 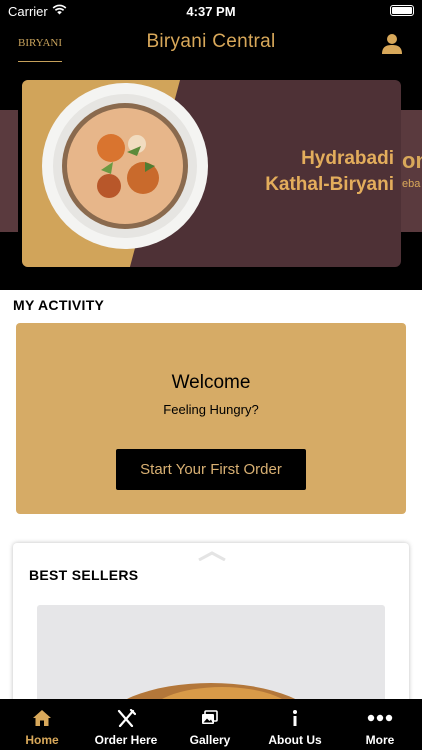 What do you see at coordinates (347, 158) in the screenshot?
I see `banner-line-1: Hydrabadi` at bounding box center [347, 158].